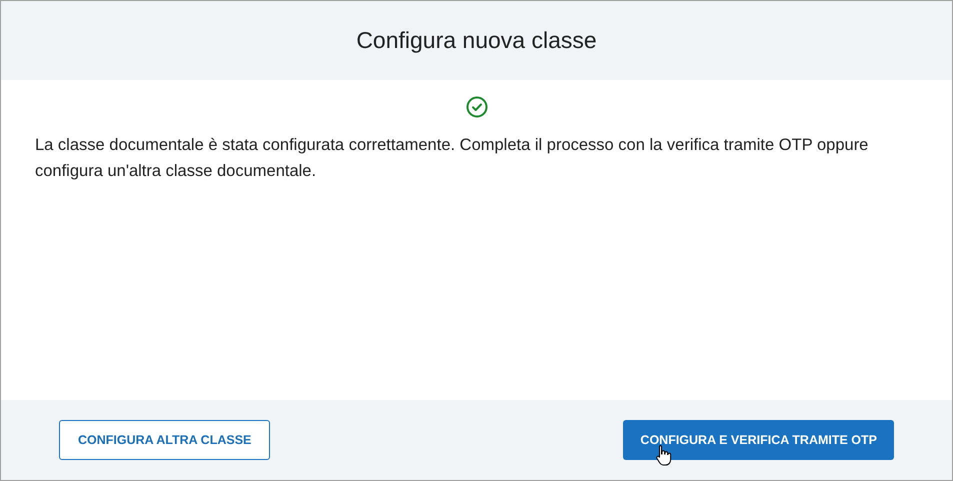  I want to click on success-message: La classe documentale è stata configurata correttamente. Completa il processo con la verifica tramite OTP oppure configura un'altra classe documentale., so click(452, 158).